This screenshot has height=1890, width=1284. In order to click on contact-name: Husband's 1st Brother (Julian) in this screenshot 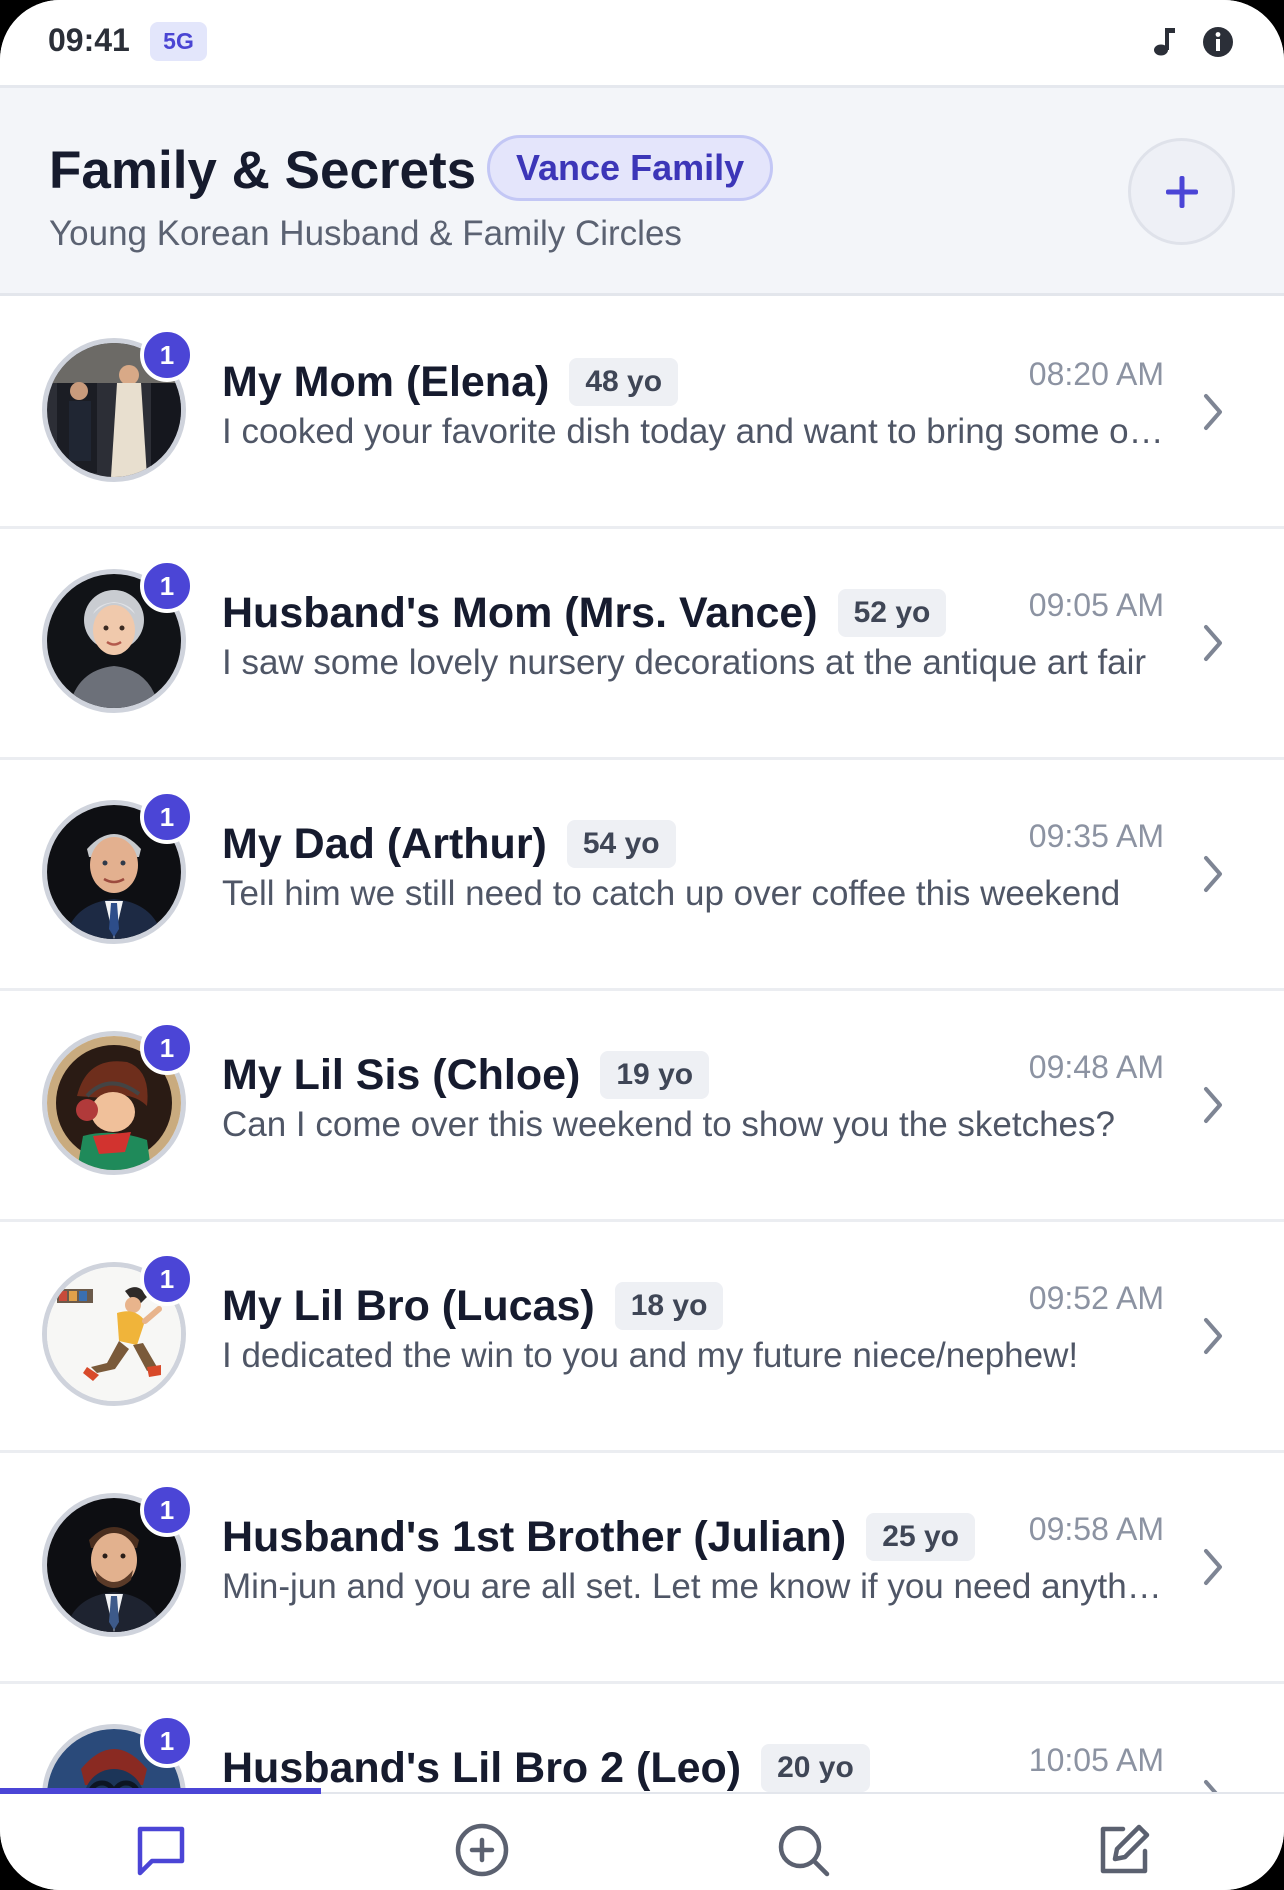, I will do `click(534, 1536)`.